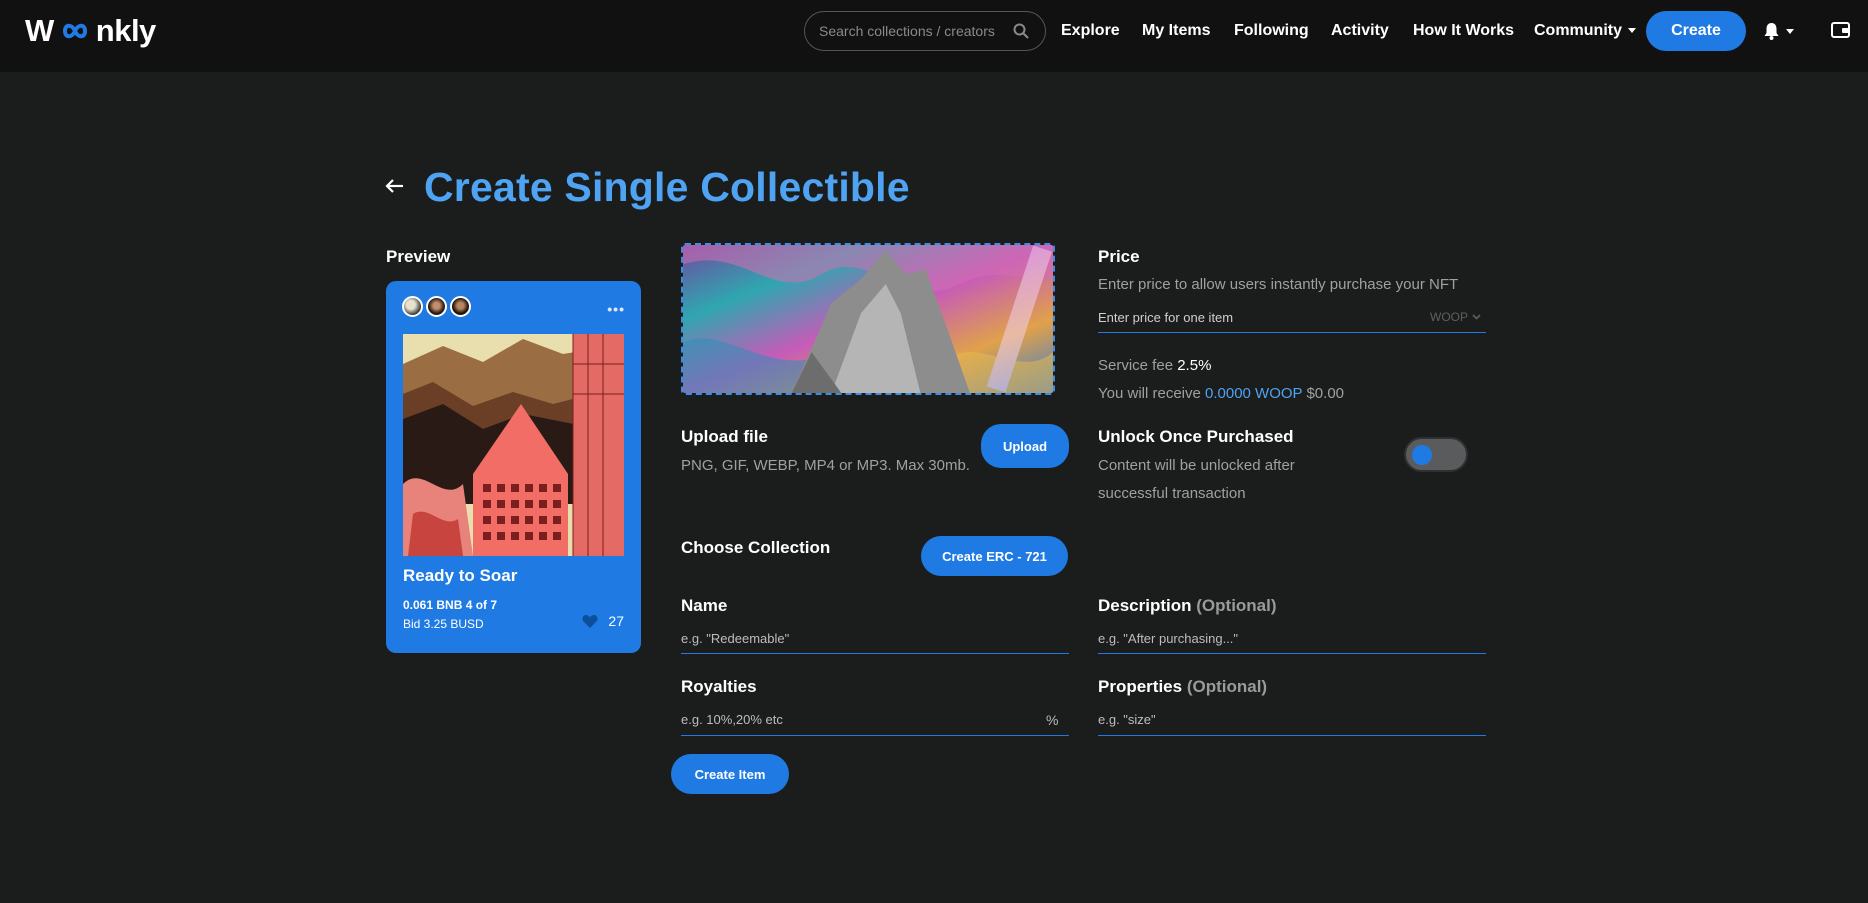 The image size is (1868, 903). I want to click on description-label: Description (Optional), so click(1187, 606).